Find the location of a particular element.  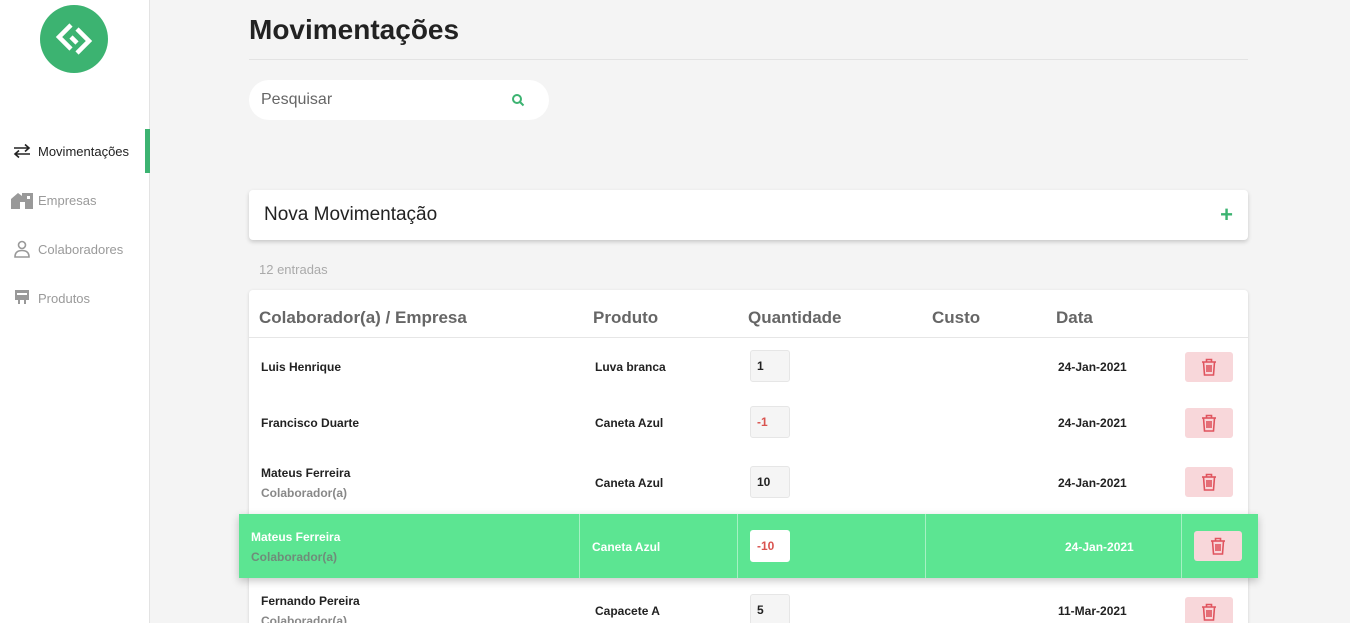

collaborator-name: Luis Henrique is located at coordinates (301, 367).